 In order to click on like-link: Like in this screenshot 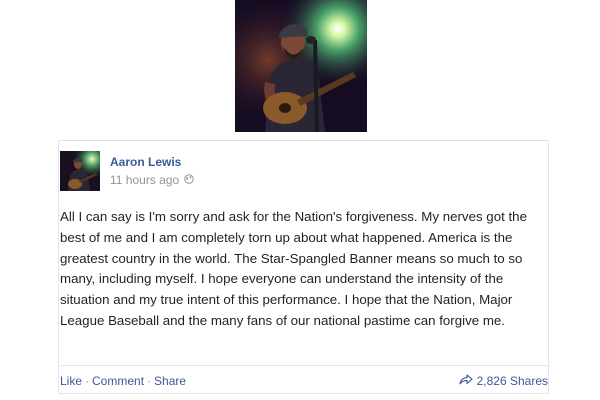, I will do `click(71, 381)`.